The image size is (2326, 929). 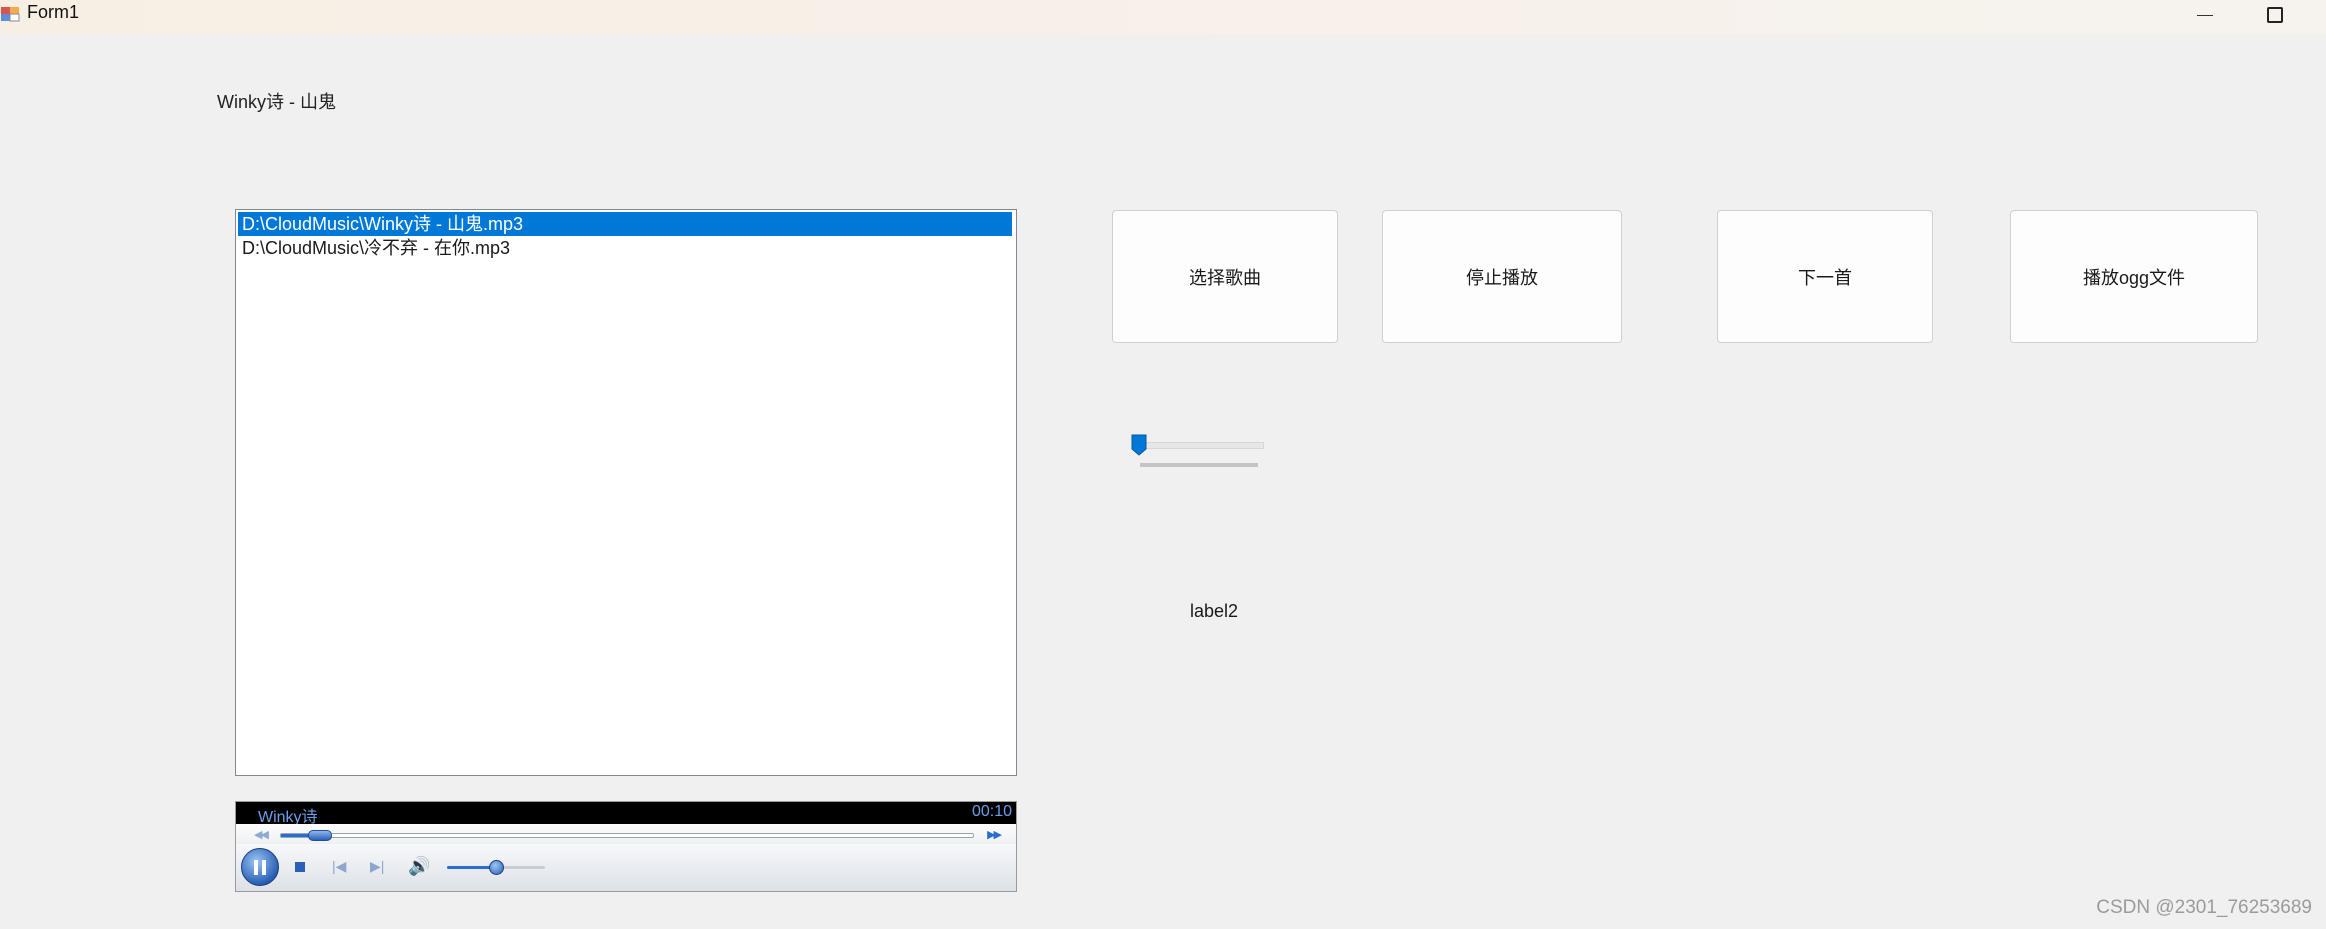 I want to click on fast-forward-icon: ▶▶, so click(x=994, y=834).